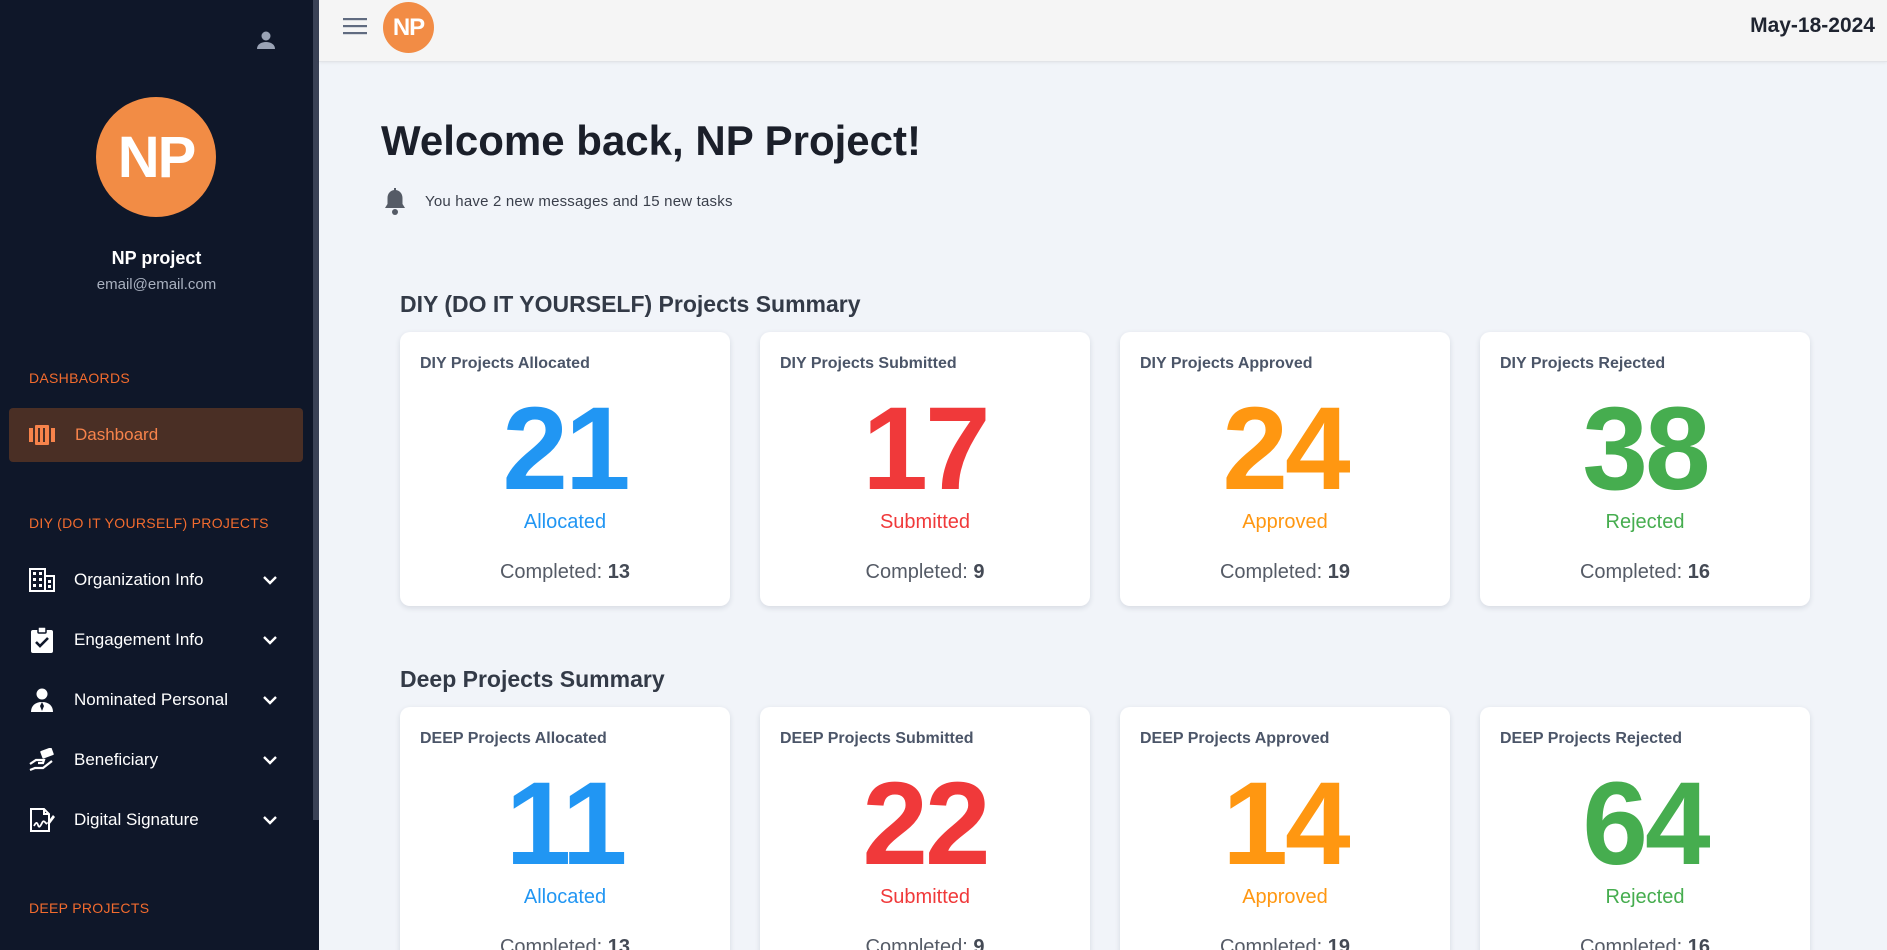  What do you see at coordinates (579, 201) in the screenshot?
I see `notification-text: You have 2 new messages and 15 new tasks` at bounding box center [579, 201].